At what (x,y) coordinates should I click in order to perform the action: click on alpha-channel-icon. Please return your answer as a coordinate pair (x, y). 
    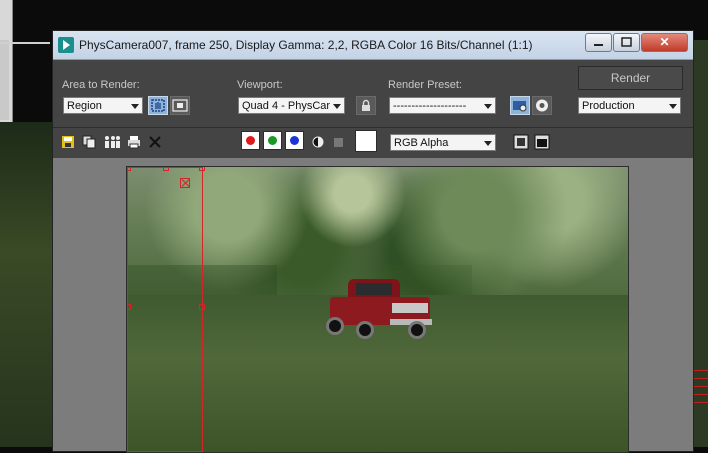
    Looking at the image, I should click on (318, 142).